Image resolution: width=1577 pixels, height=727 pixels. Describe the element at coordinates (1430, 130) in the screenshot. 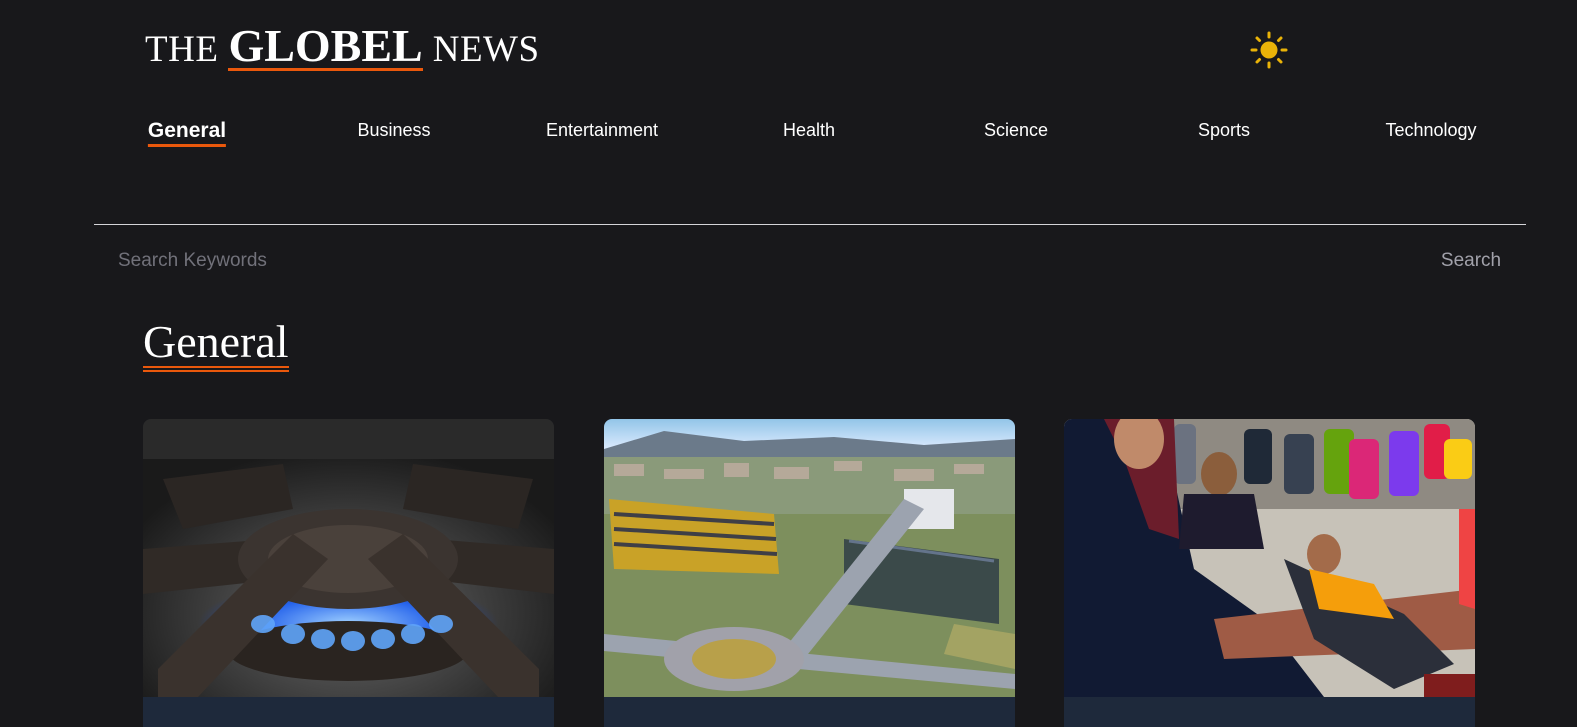

I see `nav-item-technology: Technology` at that location.